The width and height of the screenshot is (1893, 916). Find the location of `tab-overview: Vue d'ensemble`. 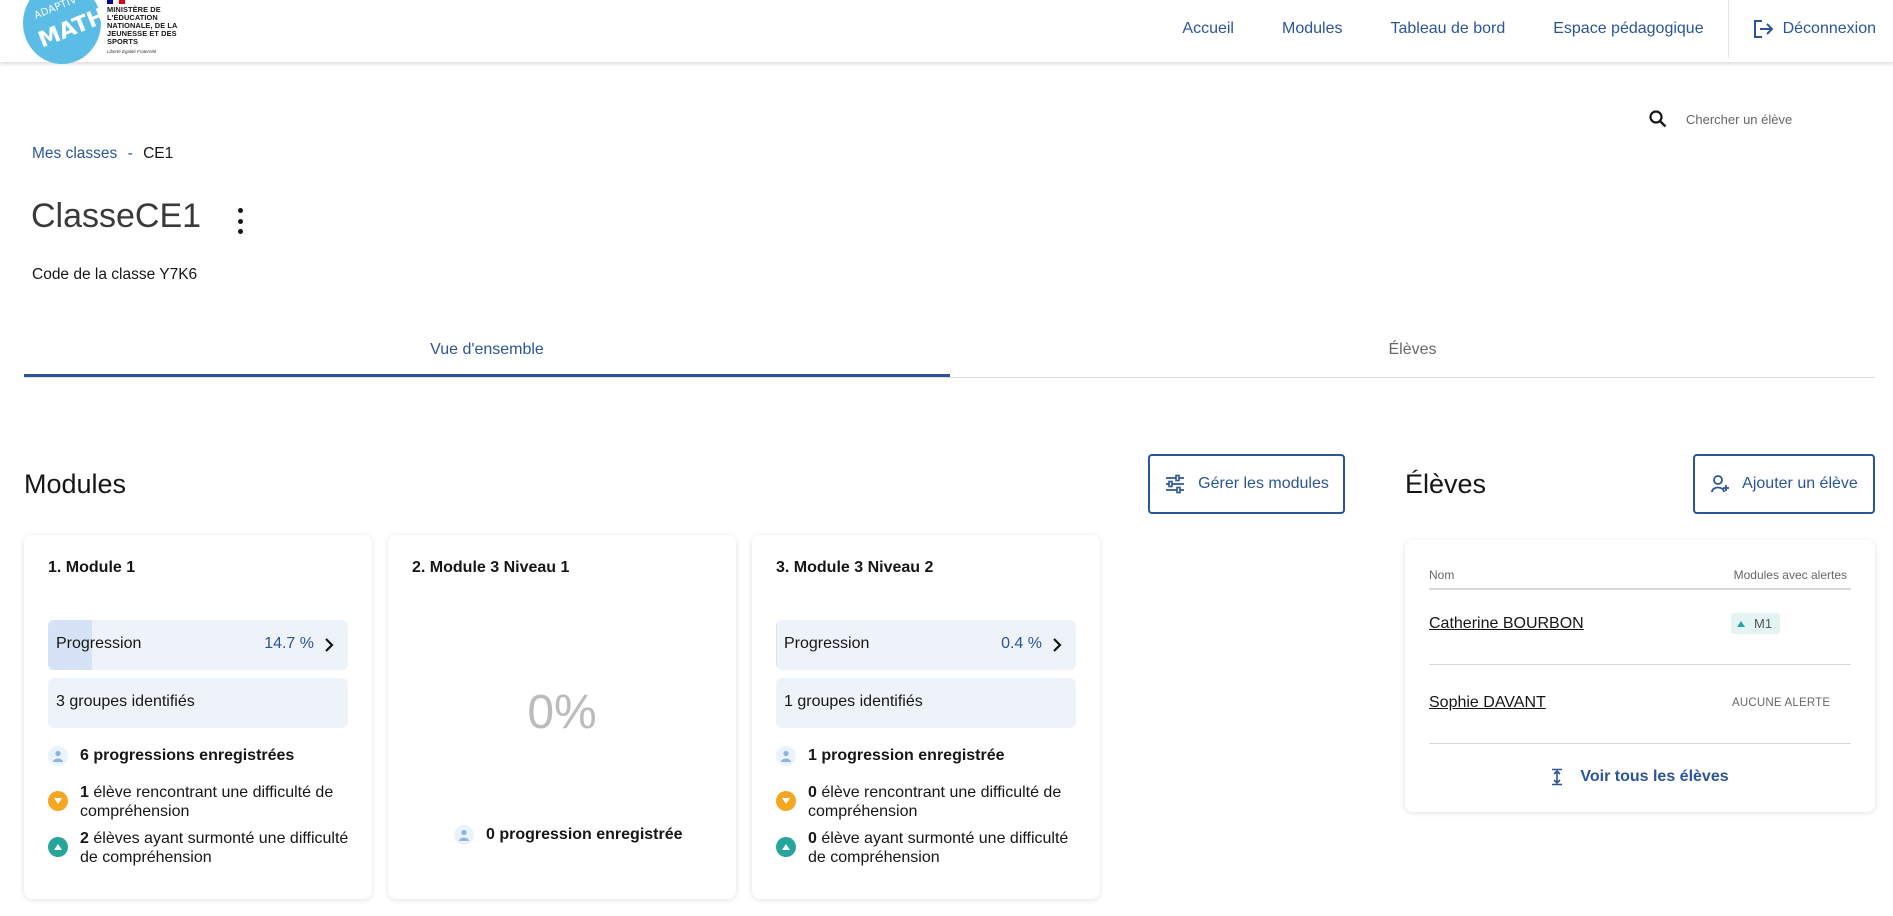

tab-overview: Vue d'ensemble is located at coordinates (487, 353).